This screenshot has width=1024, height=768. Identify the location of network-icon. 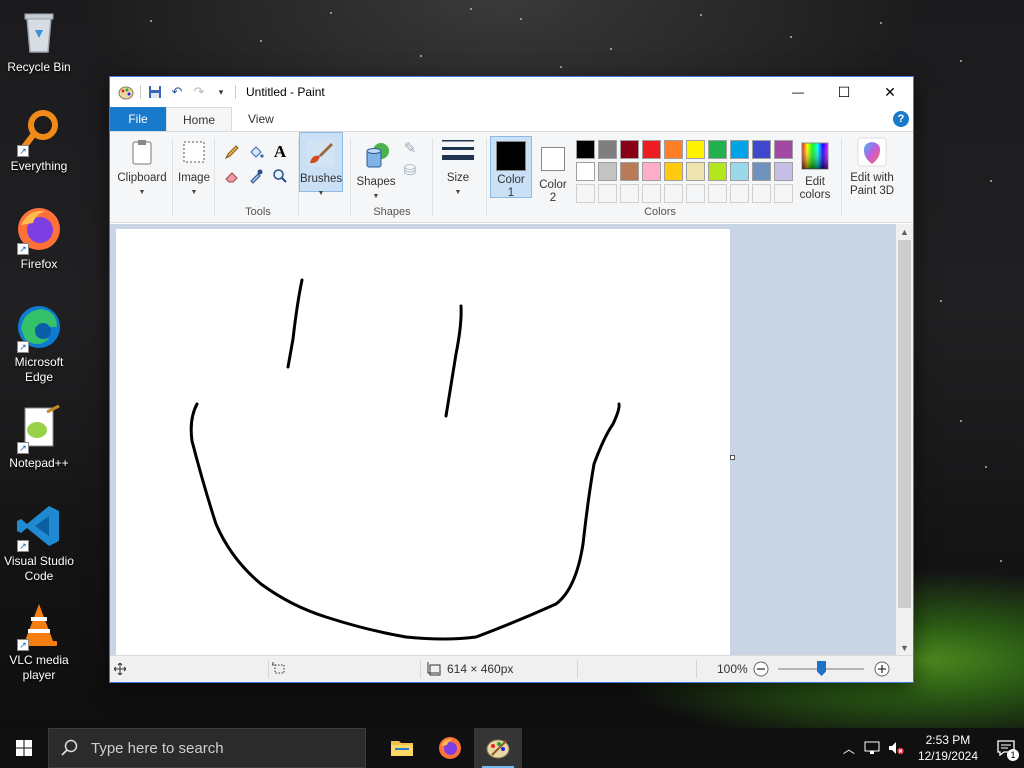
(872, 748).